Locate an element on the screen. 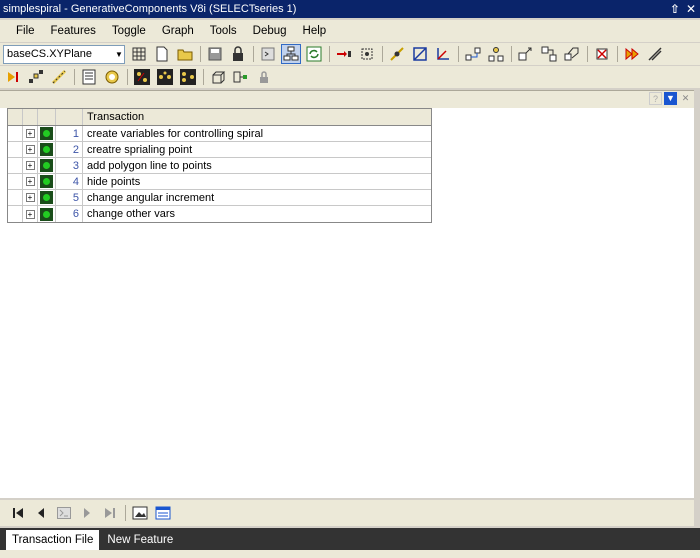 This screenshot has width=700, height=558. new-file-icon is located at coordinates (162, 54).